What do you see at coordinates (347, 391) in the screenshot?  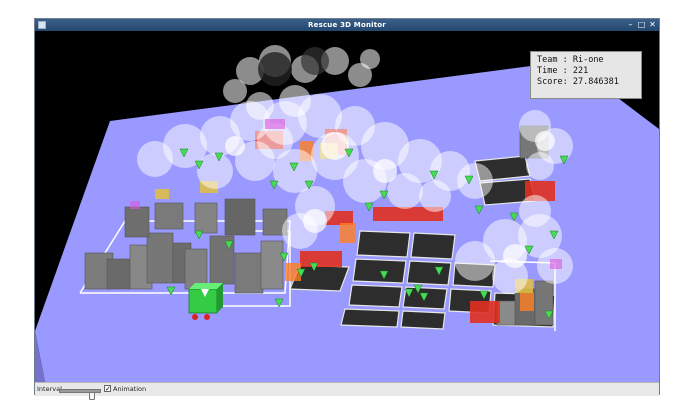 I see `control-bar: Interval ✓ Animation` at bounding box center [347, 391].